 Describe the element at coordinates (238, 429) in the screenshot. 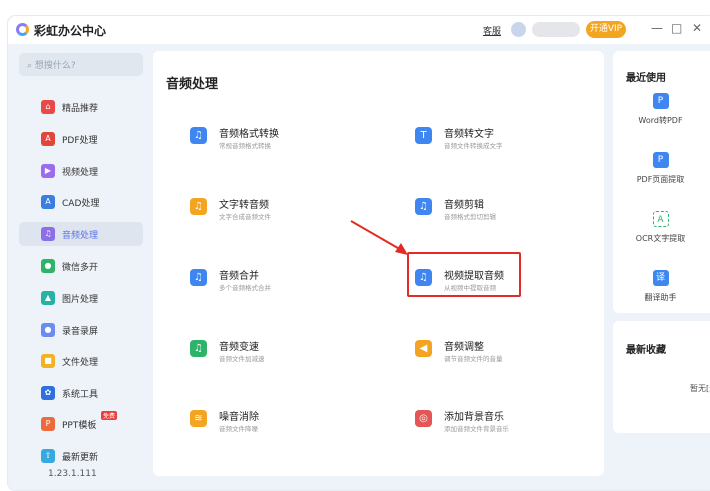

I see `tool-subtitle: 音频文件降噪` at that location.